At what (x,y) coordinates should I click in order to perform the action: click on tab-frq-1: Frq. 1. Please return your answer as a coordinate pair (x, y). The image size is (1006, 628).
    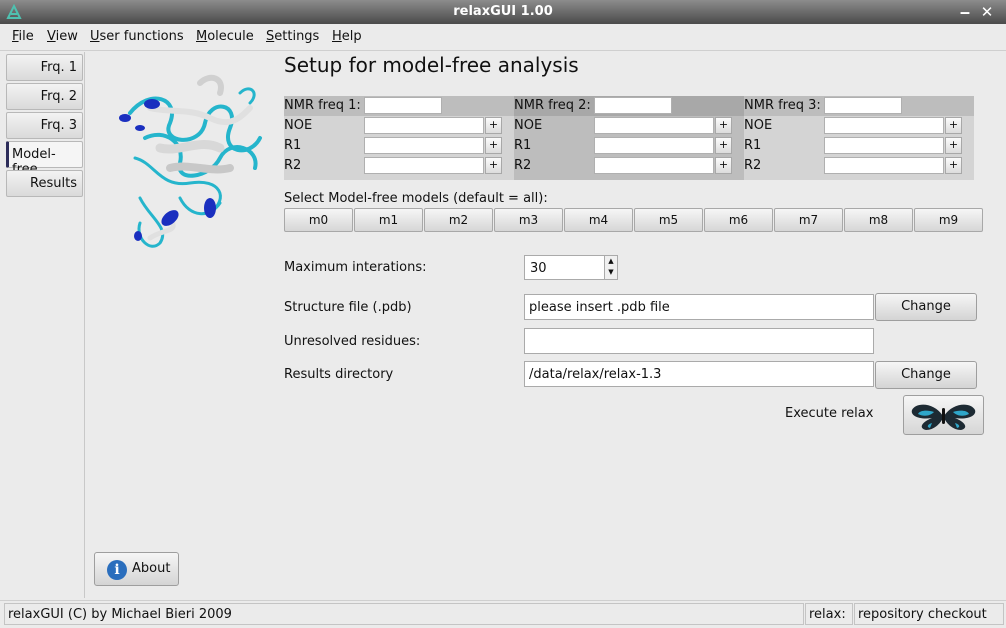
    Looking at the image, I should click on (44, 67).